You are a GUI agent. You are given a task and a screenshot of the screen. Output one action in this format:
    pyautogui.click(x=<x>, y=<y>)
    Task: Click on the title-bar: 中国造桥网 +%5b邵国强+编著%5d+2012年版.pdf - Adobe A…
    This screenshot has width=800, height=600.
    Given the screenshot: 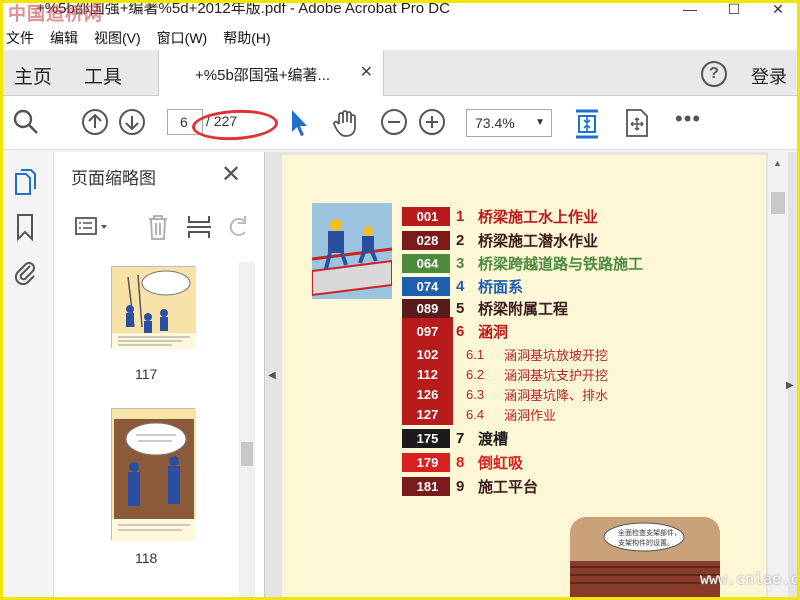 What is the action you would take?
    pyautogui.click(x=400, y=13)
    